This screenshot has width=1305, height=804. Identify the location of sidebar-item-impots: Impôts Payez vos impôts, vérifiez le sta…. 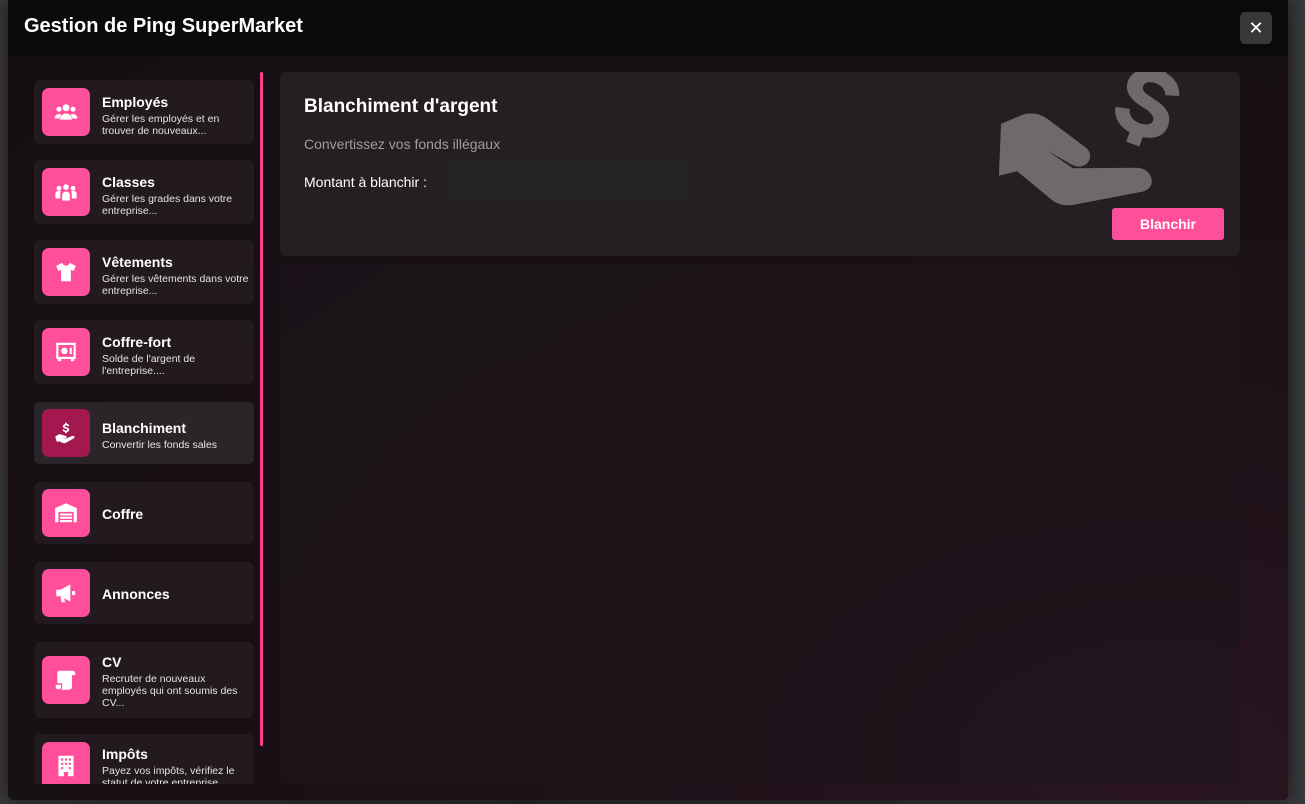
(144, 759).